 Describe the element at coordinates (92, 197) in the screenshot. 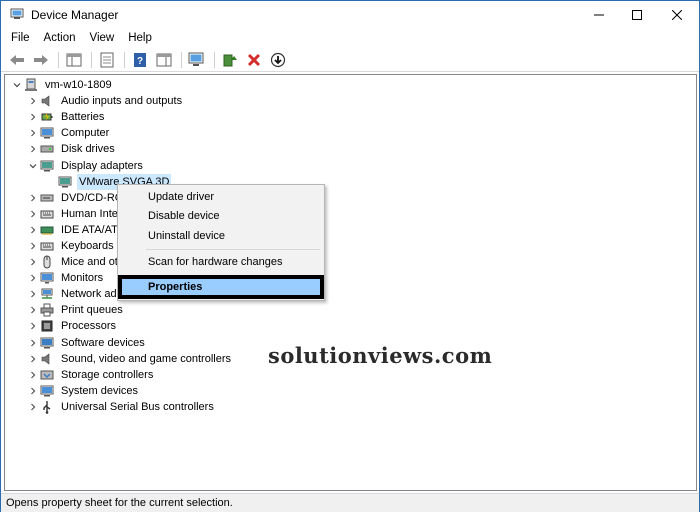

I see `tree-category-label: DVD/CD-RC` at that location.